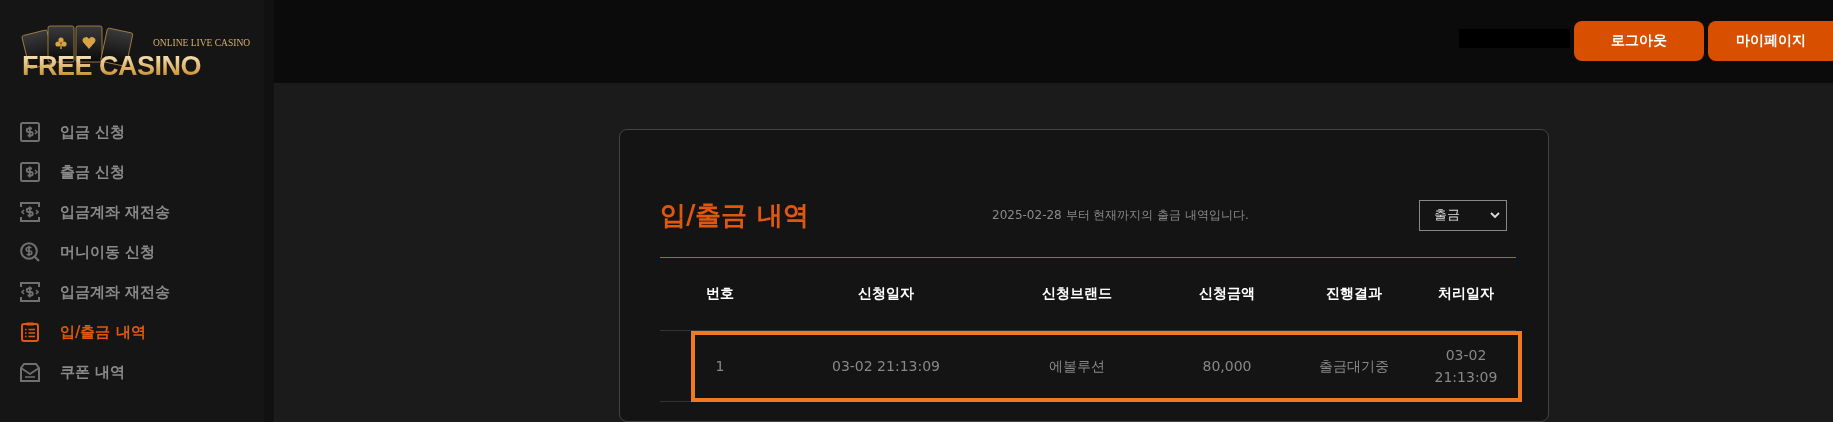  Describe the element at coordinates (83, 332) in the screenshot. I see `sidebar-item: 입/출금 내역` at that location.